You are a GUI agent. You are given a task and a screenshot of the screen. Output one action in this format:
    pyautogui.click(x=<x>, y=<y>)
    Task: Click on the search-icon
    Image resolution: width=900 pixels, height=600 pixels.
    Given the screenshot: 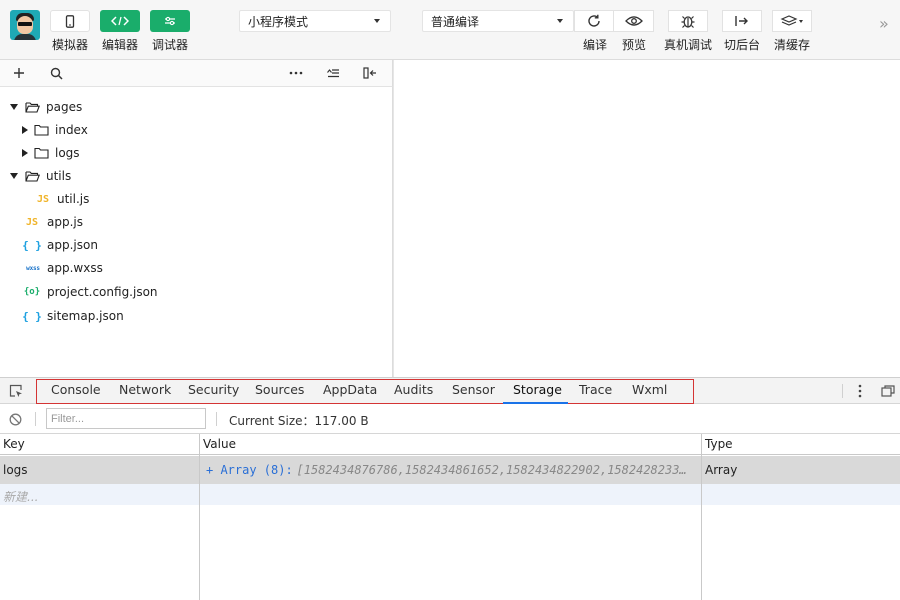 What is the action you would take?
    pyautogui.click(x=56, y=73)
    